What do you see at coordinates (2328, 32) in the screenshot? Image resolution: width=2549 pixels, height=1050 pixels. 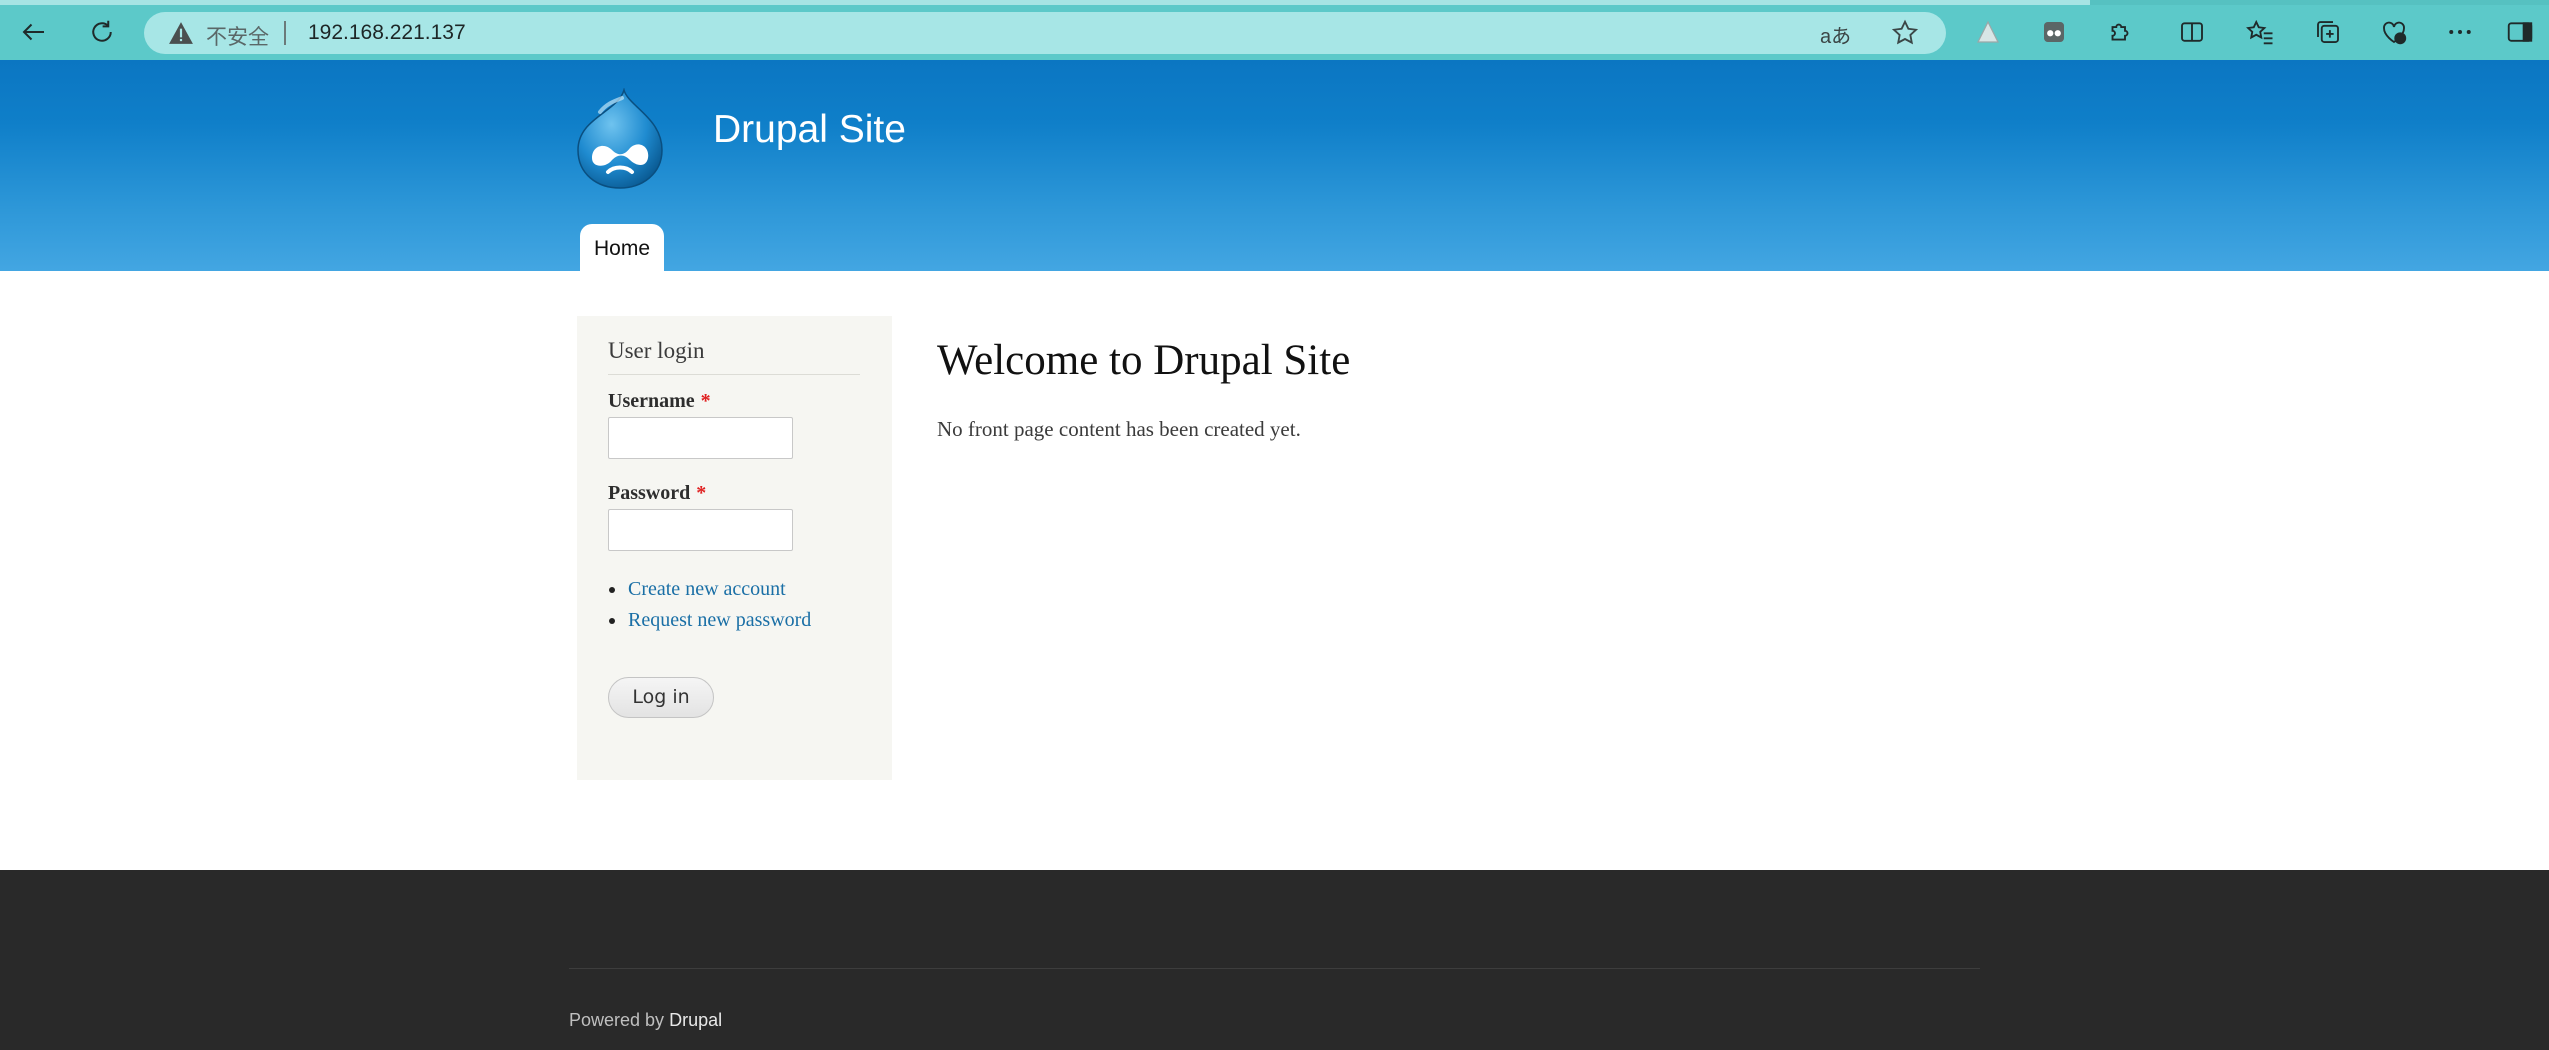 I see `collections-icon` at bounding box center [2328, 32].